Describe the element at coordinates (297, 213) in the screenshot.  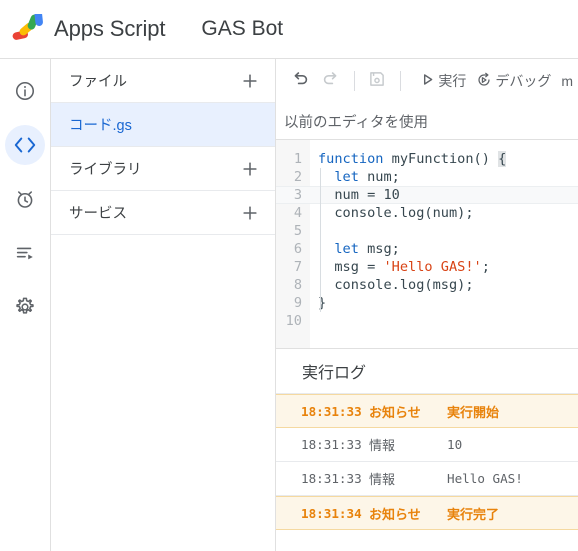
I see `line-number: 4` at that location.